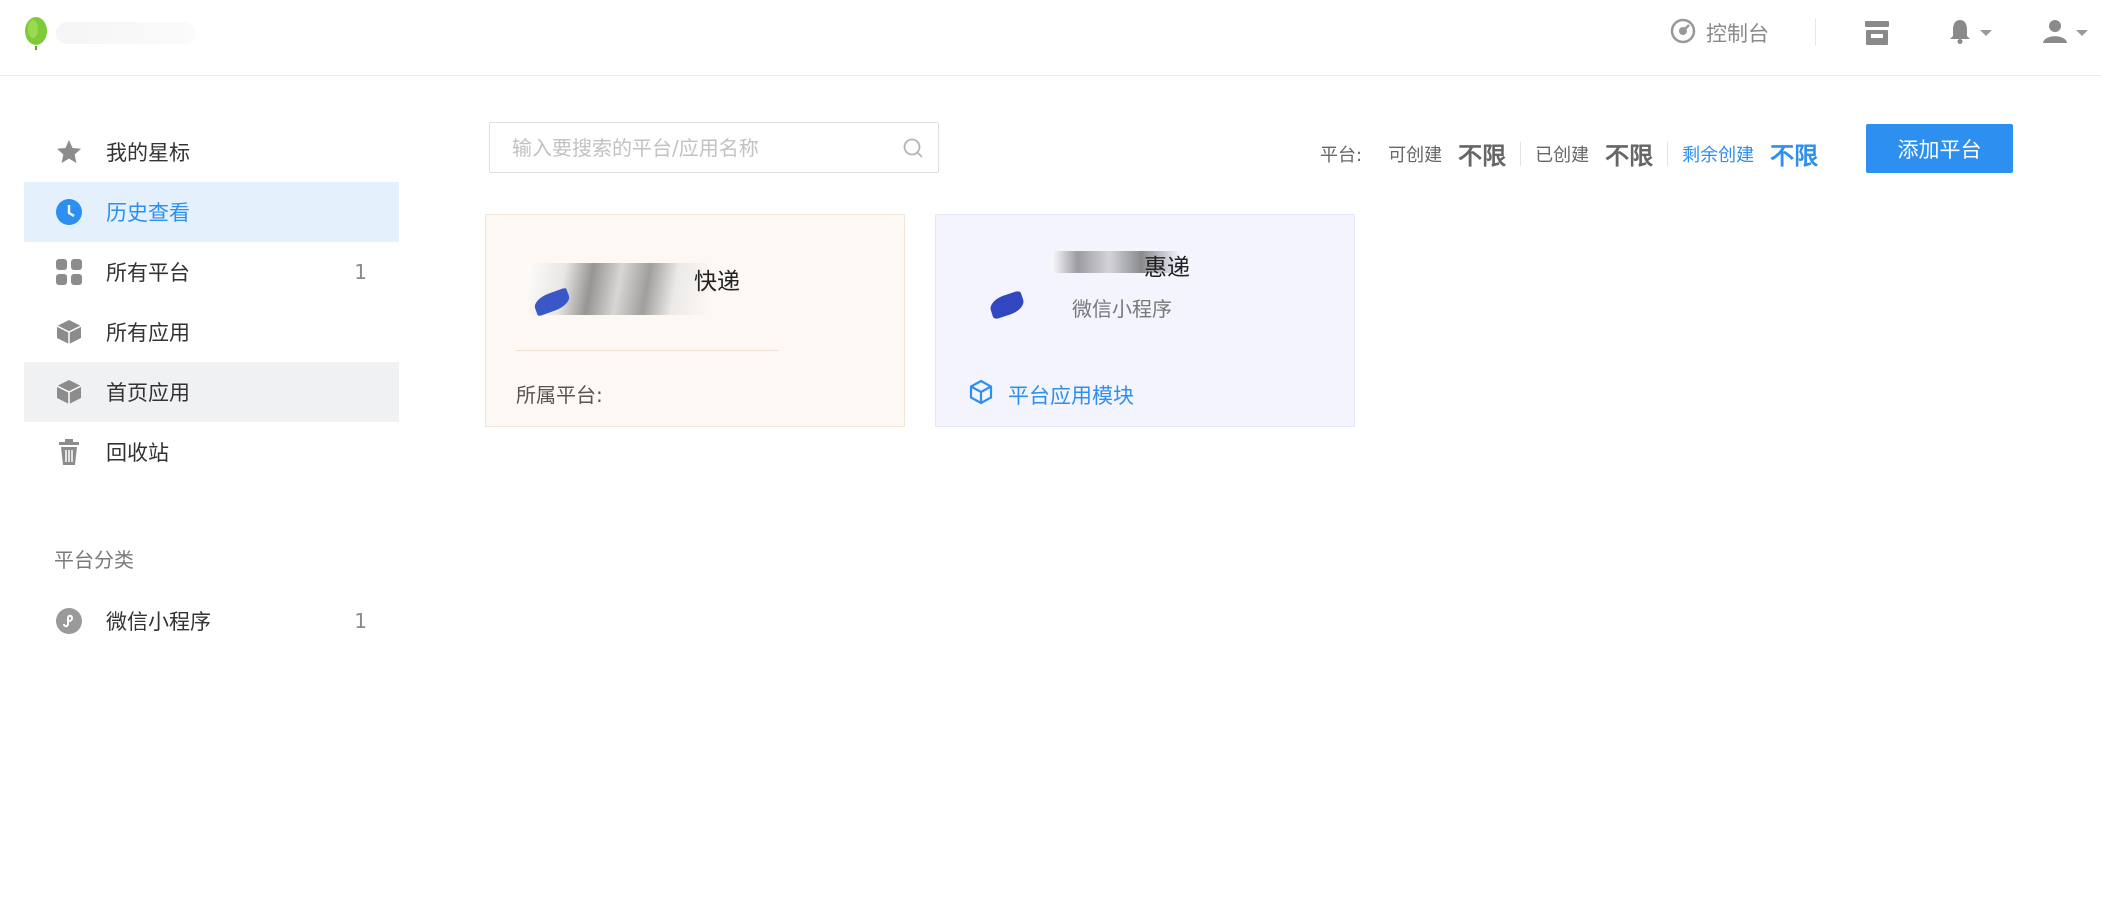 The image size is (2101, 922). I want to click on can-create-label: 可创建, so click(1415, 155).